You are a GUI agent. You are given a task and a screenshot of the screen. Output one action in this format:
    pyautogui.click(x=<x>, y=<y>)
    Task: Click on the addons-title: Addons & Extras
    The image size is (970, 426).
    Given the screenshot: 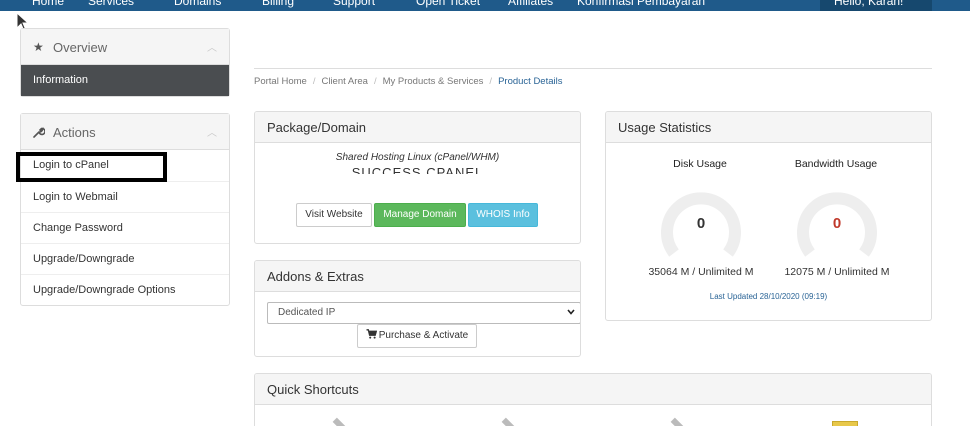 What is the action you would take?
    pyautogui.click(x=417, y=276)
    